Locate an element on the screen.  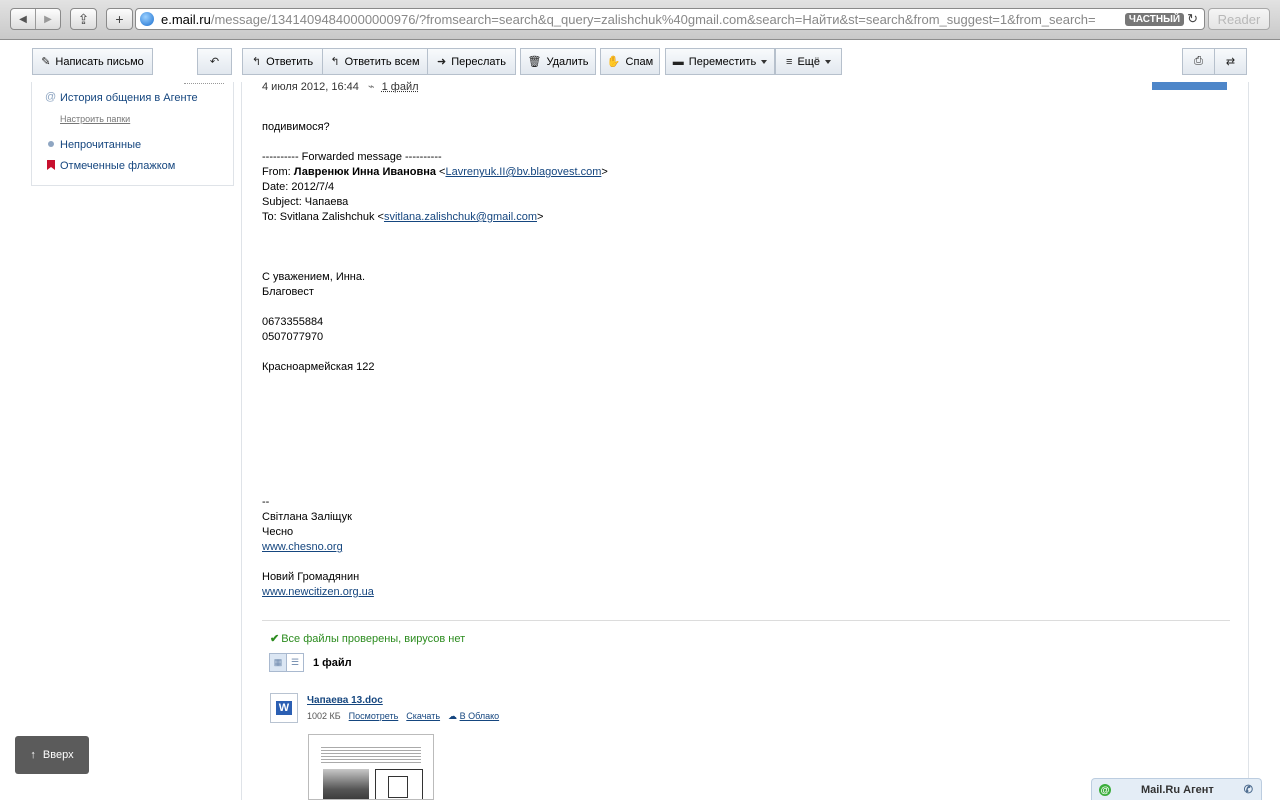
private-badge: ЧАСТНЫЙ is located at coordinates (1154, 19).